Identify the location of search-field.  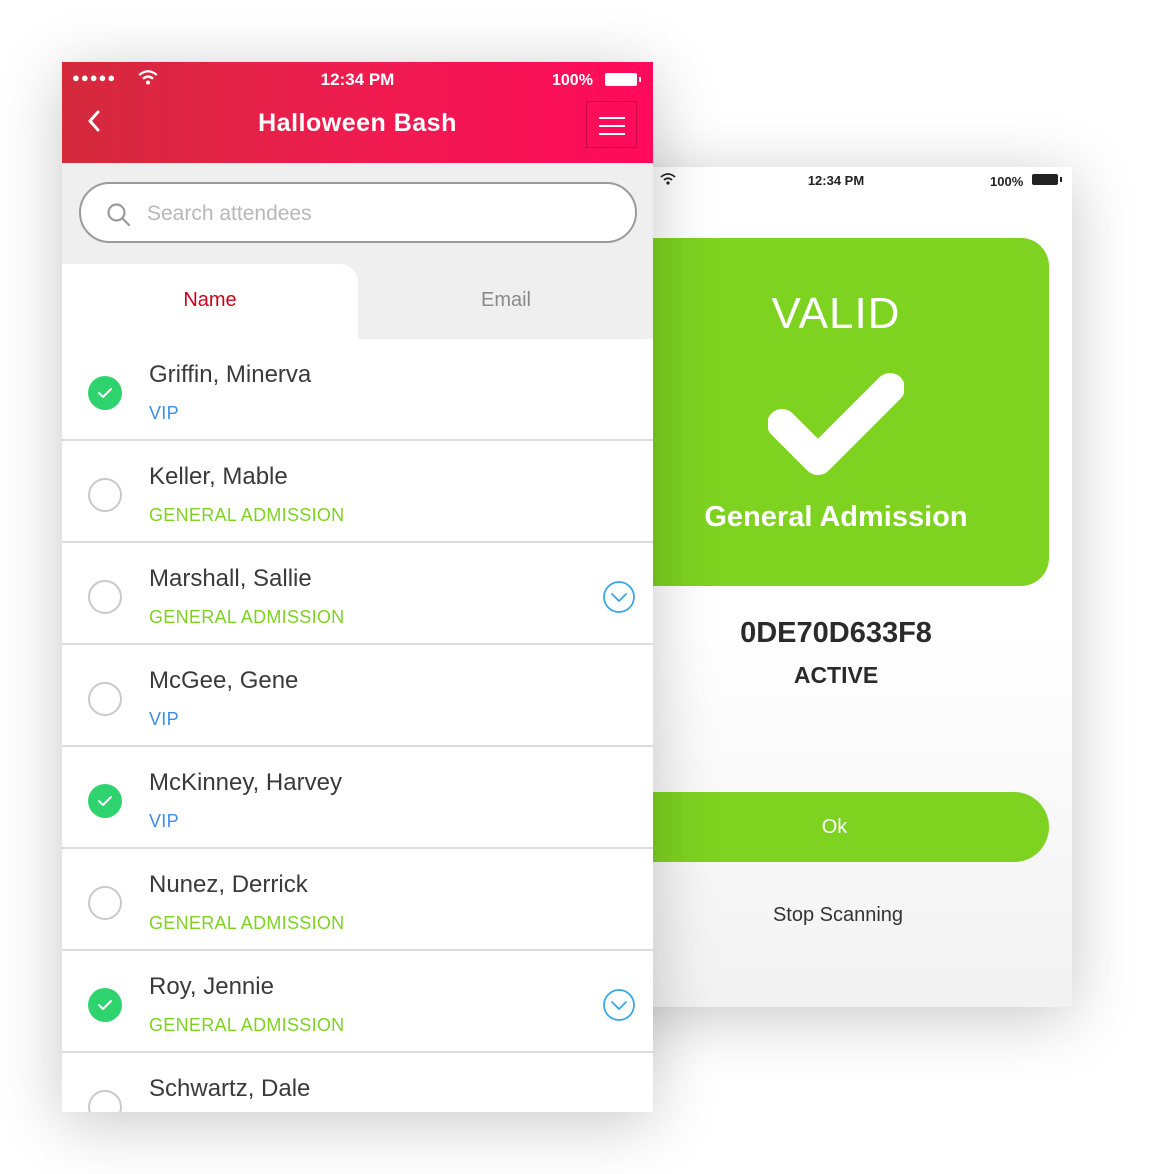
(358, 212).